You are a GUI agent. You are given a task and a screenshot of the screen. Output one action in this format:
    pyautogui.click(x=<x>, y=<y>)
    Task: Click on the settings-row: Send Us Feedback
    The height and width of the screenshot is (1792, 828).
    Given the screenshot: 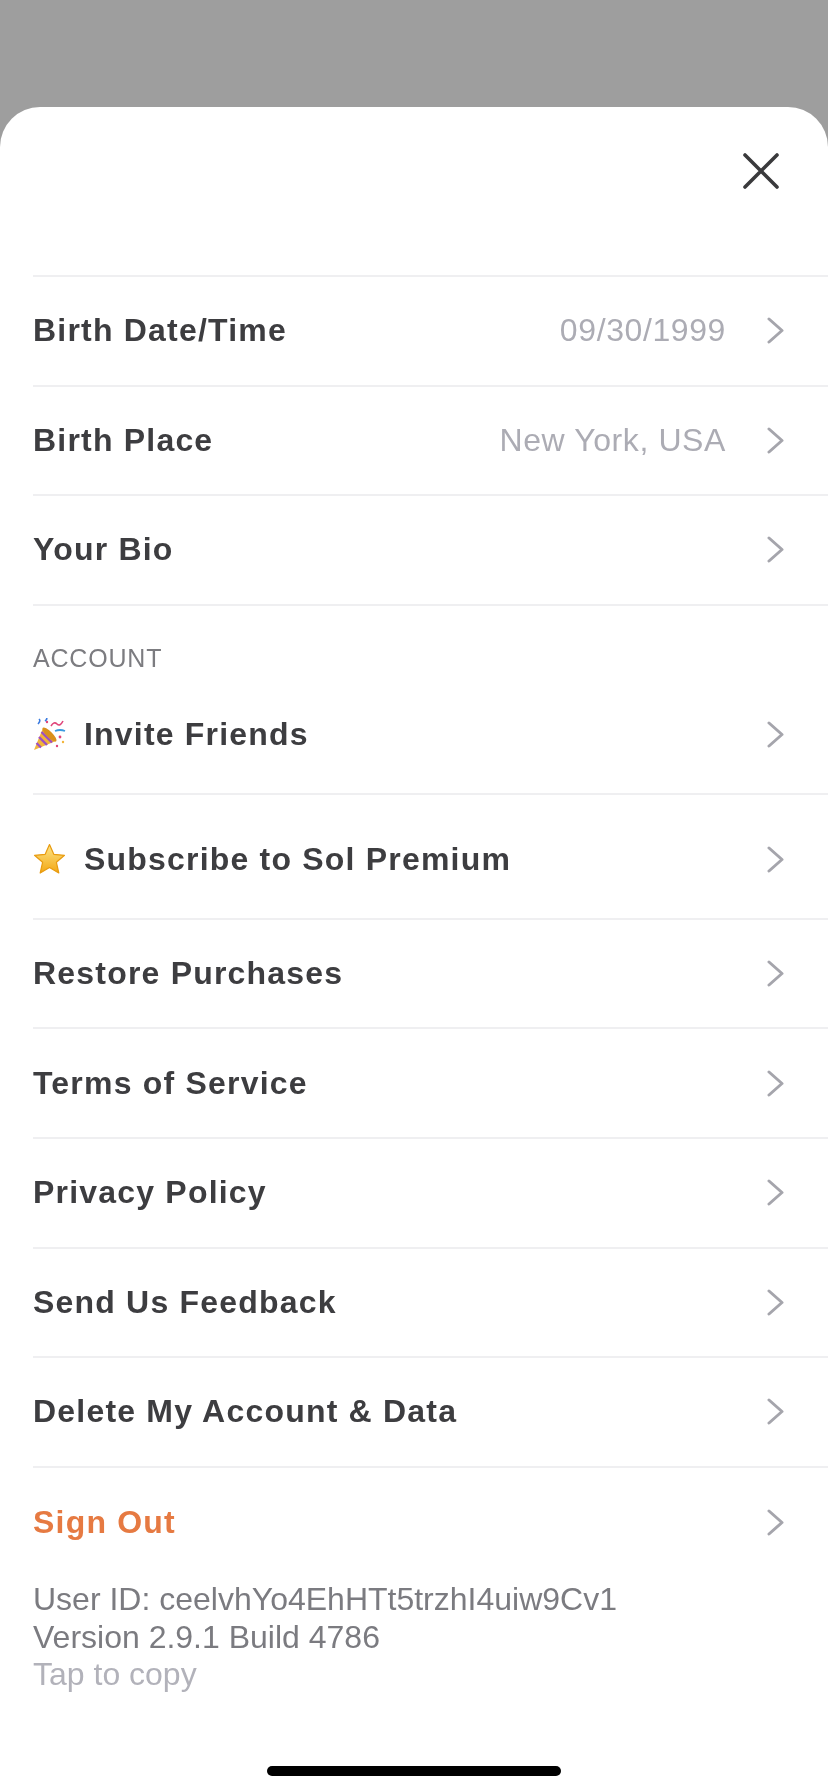 What is the action you would take?
    pyautogui.click(x=430, y=1303)
    